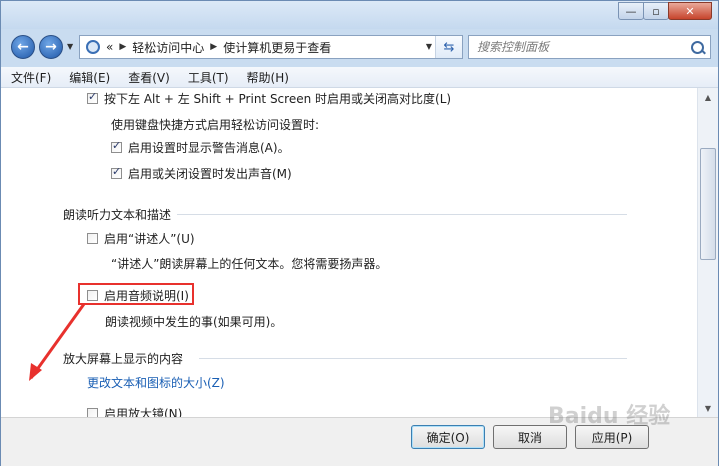 The height and width of the screenshot is (466, 719). I want to click on high-contrast-shortcut-checkbox, so click(92, 97).